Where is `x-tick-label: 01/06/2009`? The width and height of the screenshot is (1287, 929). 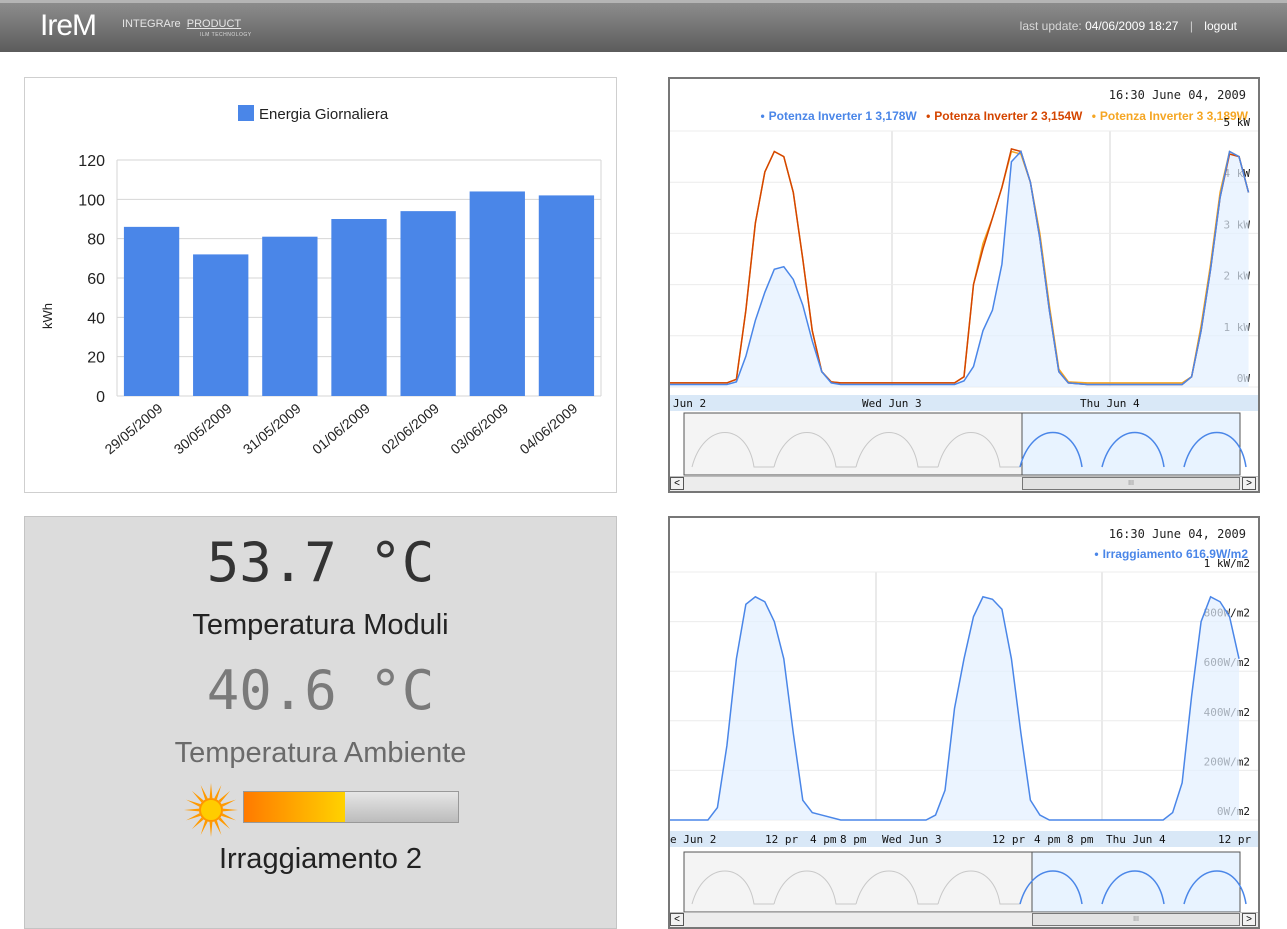
x-tick-label: 01/06/2009 is located at coordinates (341, 428).